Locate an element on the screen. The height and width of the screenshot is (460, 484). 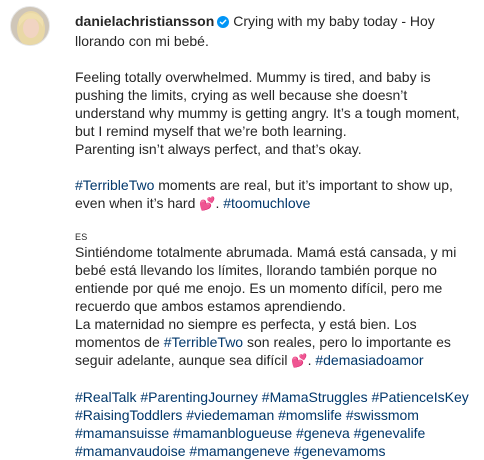
hashtag-link: #genevamoms is located at coordinates (340, 451).